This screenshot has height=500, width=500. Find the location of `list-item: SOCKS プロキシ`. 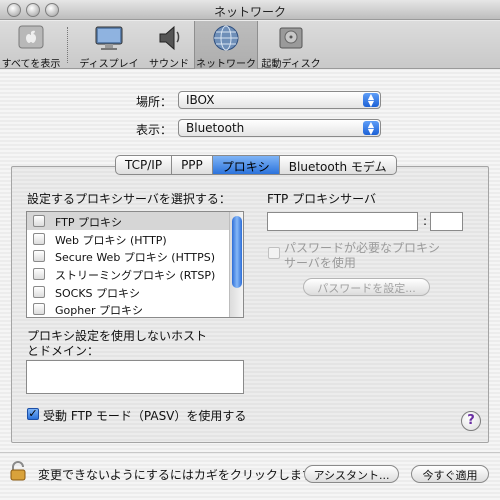

list-item: SOCKS プロキシ is located at coordinates (135, 292).